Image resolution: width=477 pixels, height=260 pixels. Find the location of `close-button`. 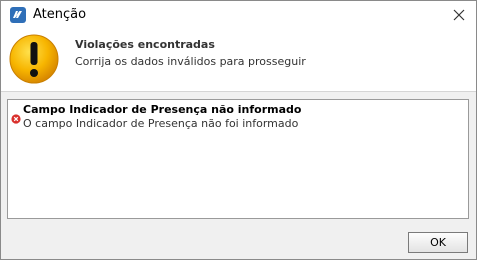

close-button is located at coordinates (459, 15).